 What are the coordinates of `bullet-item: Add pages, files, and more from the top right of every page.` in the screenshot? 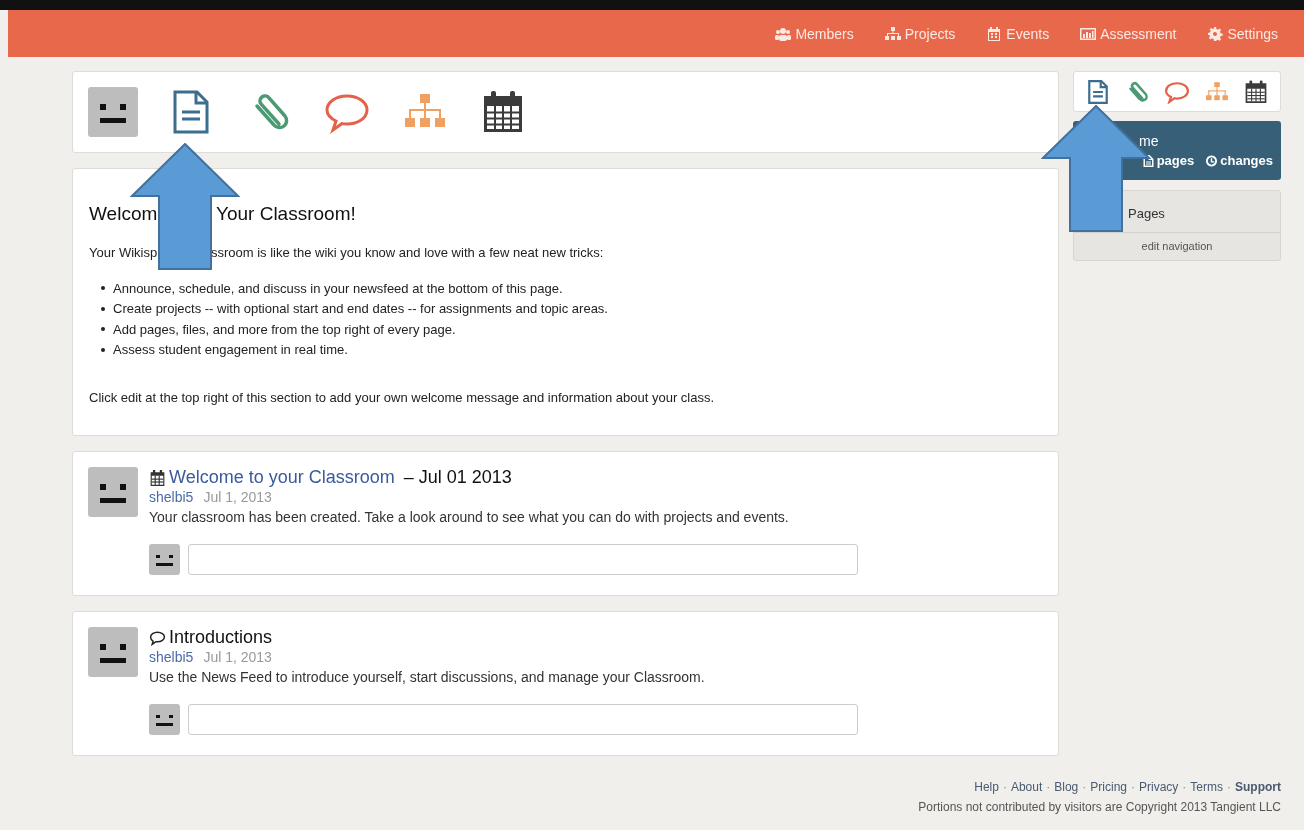 It's located at (571, 329).